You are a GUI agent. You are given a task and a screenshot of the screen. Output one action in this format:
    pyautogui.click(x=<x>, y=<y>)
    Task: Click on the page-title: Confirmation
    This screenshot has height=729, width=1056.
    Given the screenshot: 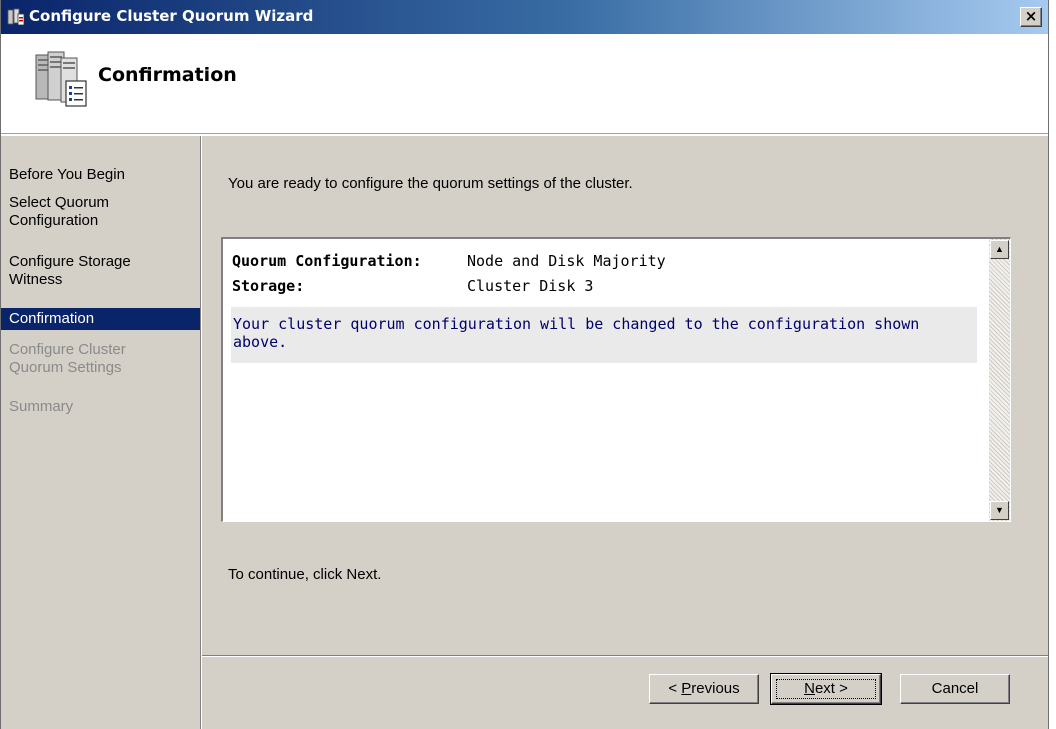 What is the action you would take?
    pyautogui.click(x=167, y=75)
    